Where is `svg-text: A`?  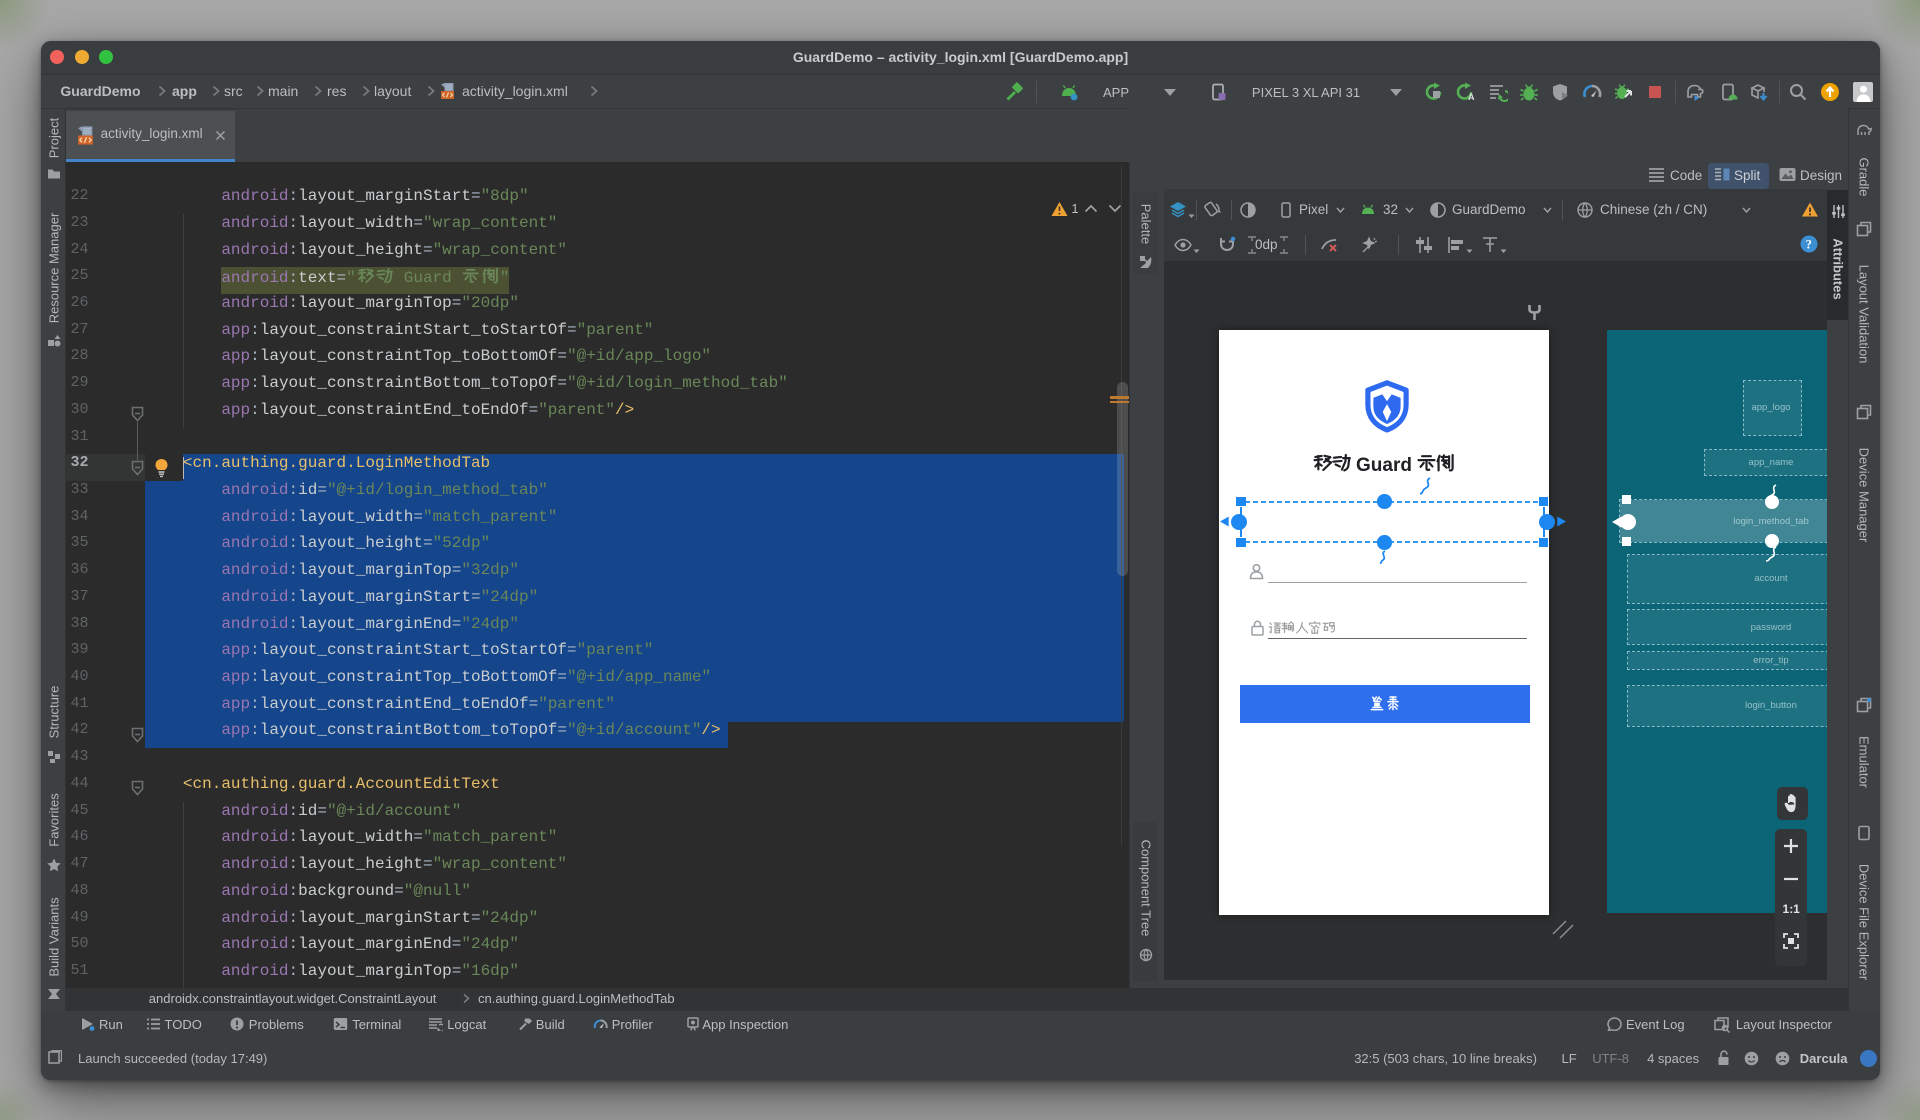 svg-text: A is located at coordinates (1471, 97).